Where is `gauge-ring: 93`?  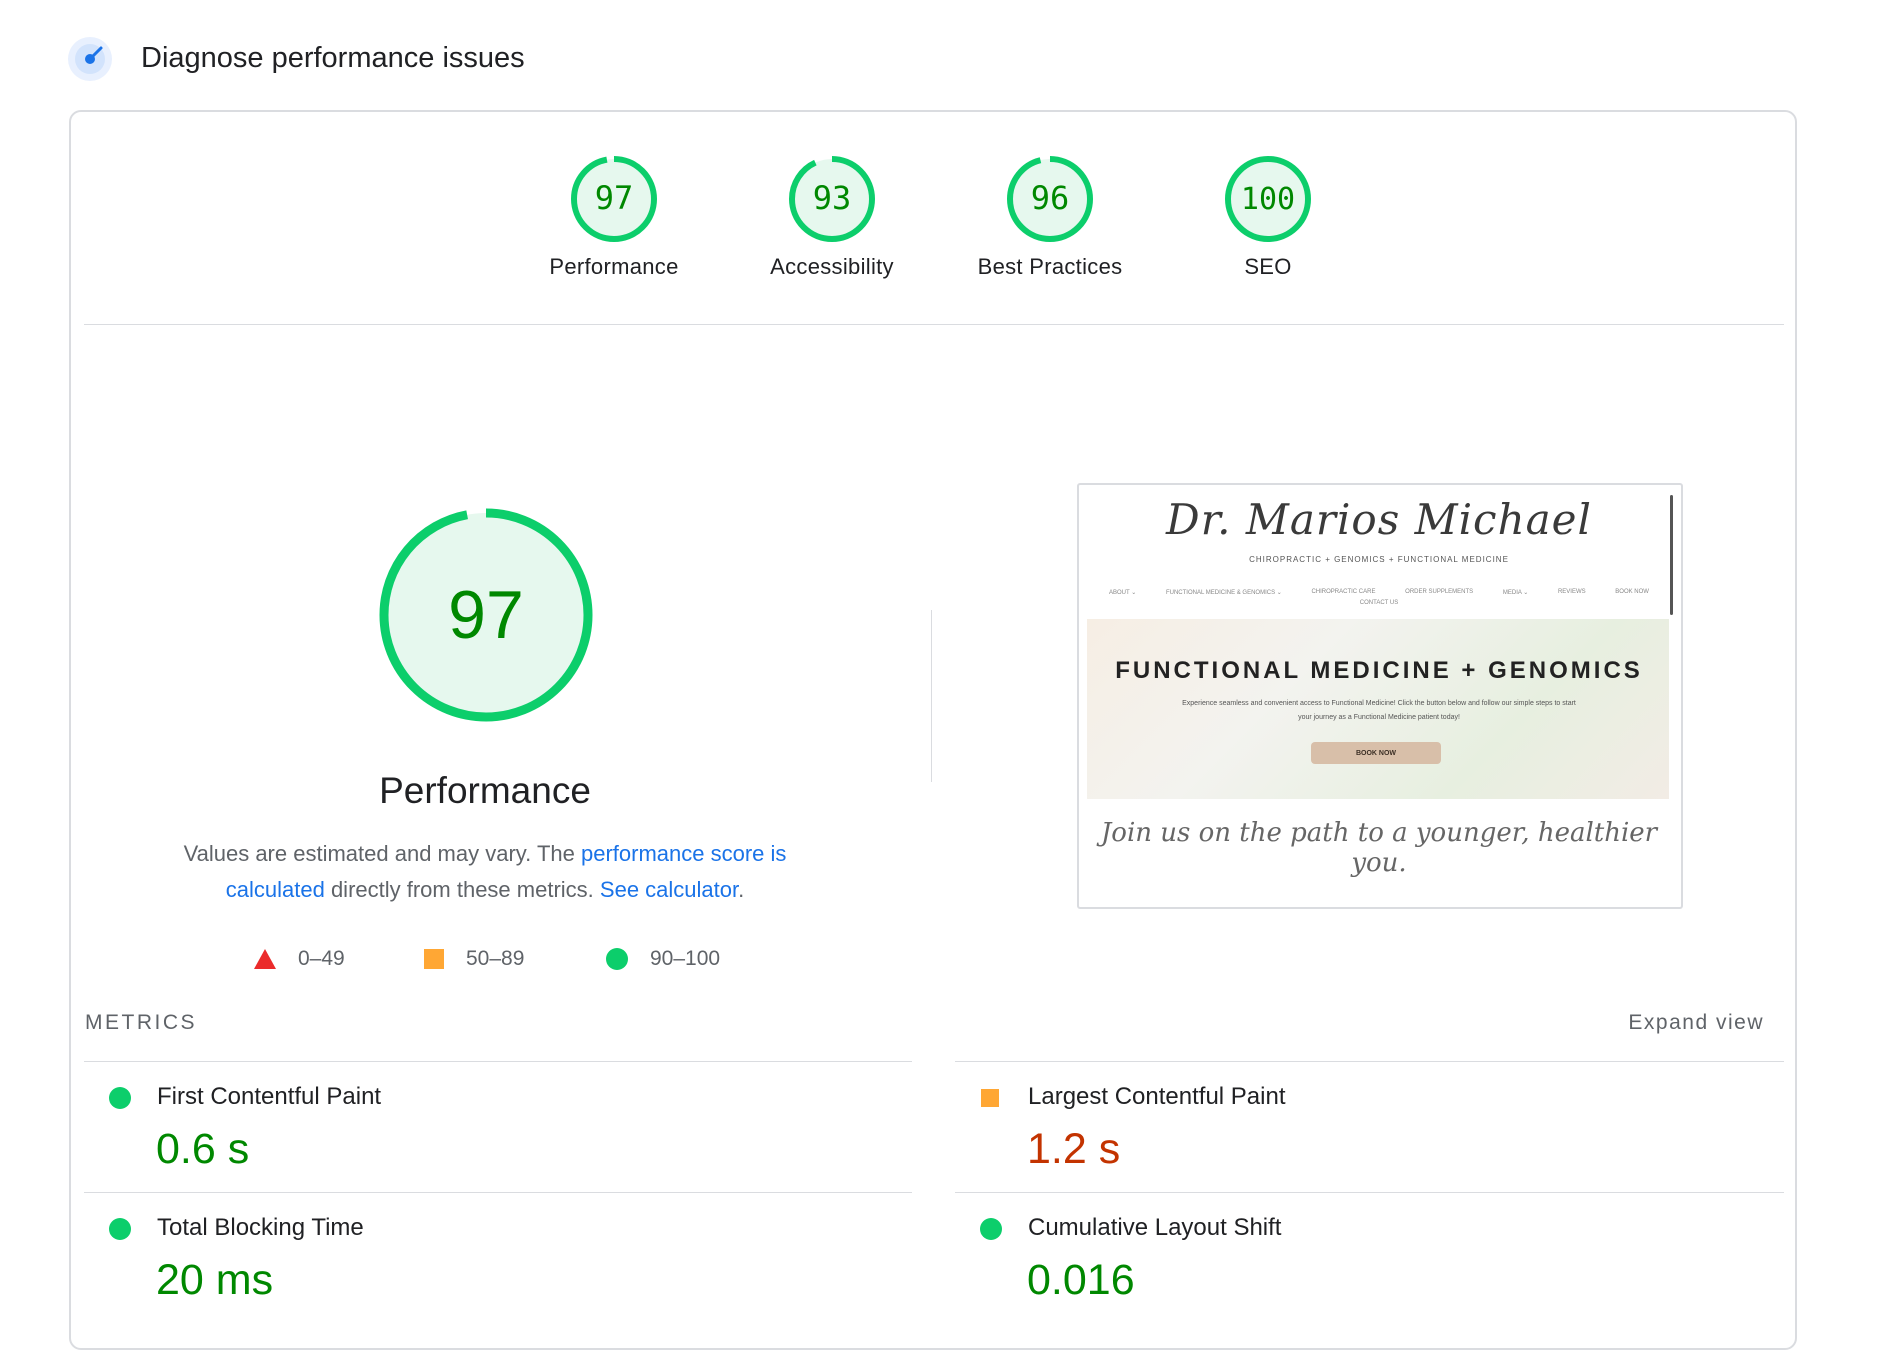 gauge-ring: 93 is located at coordinates (832, 199).